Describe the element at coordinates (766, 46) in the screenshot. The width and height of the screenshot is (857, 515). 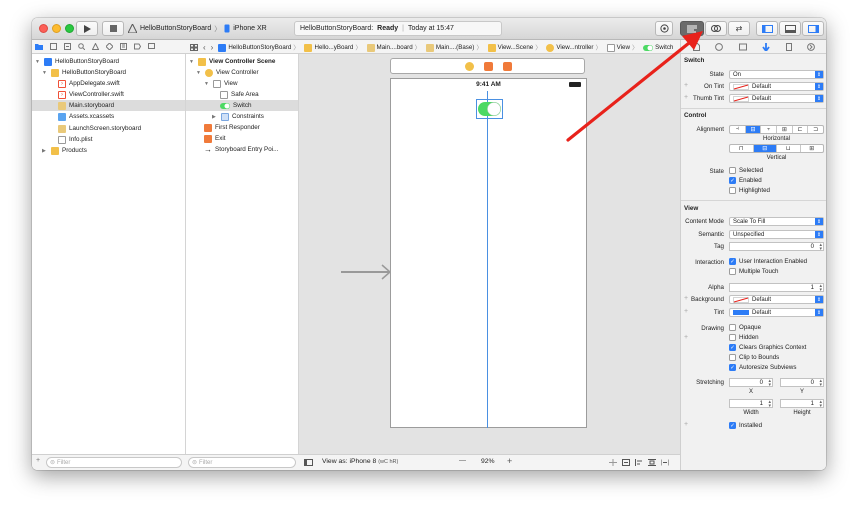
I see `attributes-inspector-icon` at that location.